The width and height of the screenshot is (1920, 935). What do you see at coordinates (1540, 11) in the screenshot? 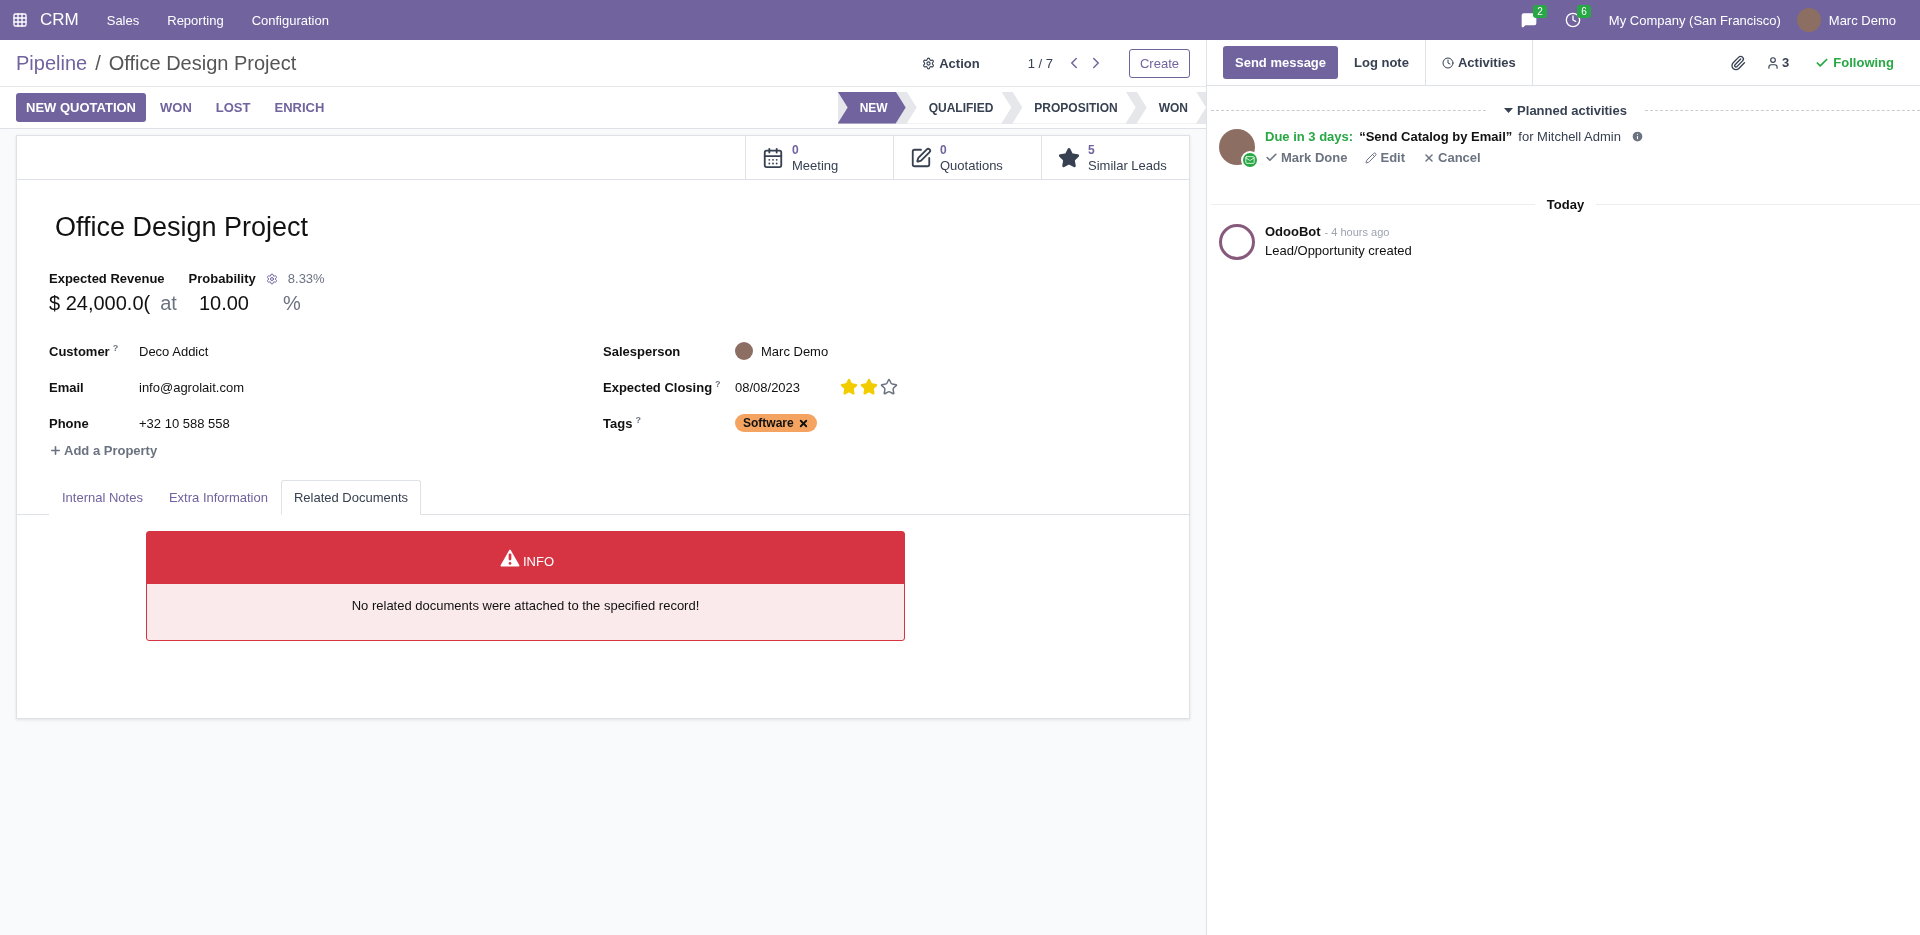
I see `message-count-badge: 2` at bounding box center [1540, 11].